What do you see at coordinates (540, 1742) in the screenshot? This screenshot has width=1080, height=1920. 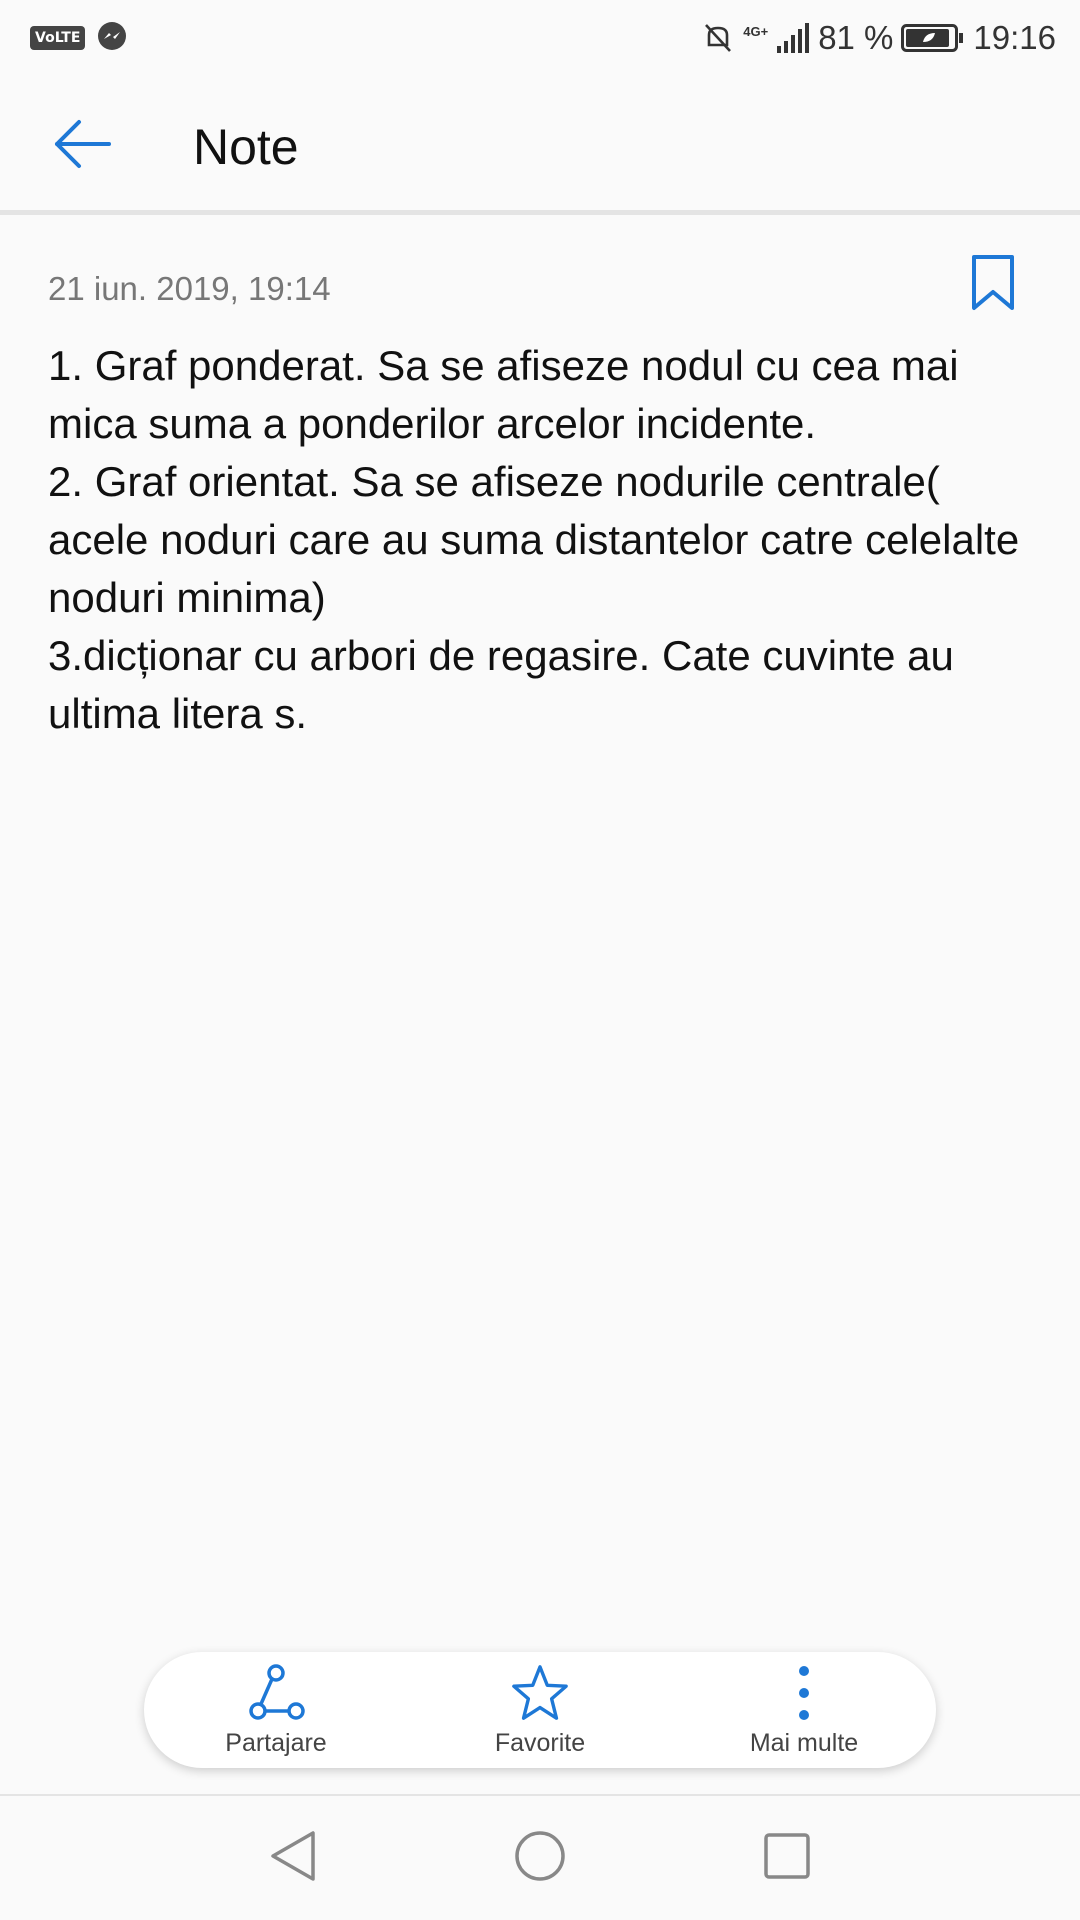 I see `favorite-label: Favorite` at bounding box center [540, 1742].